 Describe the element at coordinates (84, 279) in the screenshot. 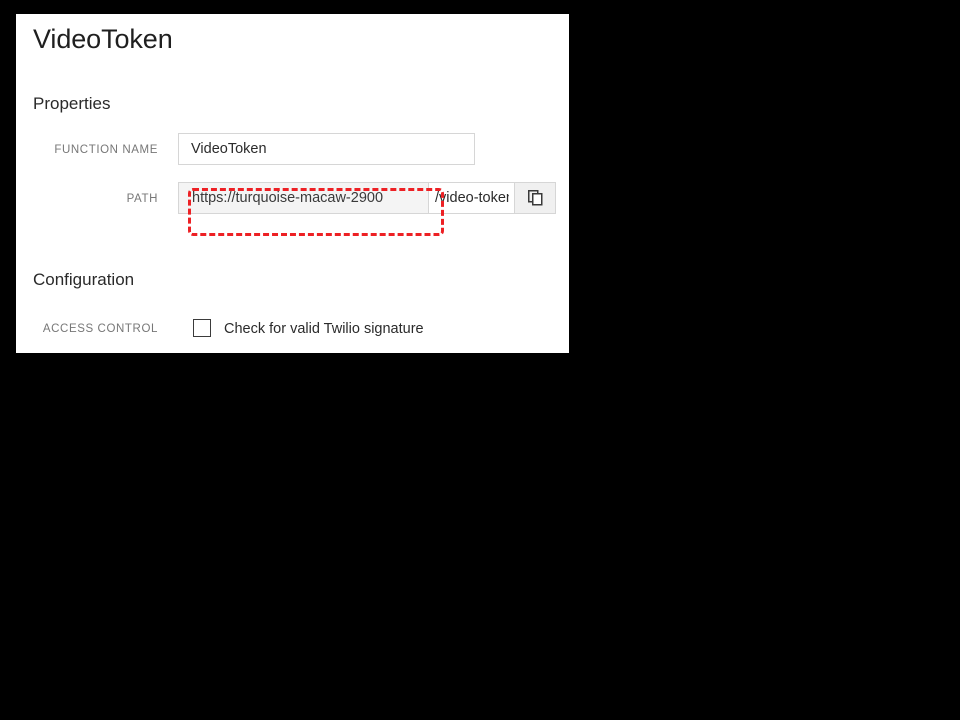

I see `configuration-section-heading: Configuration` at that location.